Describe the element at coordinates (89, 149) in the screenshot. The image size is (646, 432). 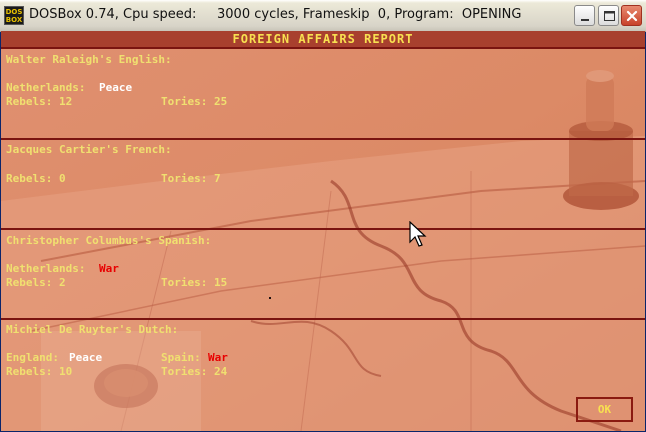
I see `section-header-french: Jacques Cartier's French:` at that location.